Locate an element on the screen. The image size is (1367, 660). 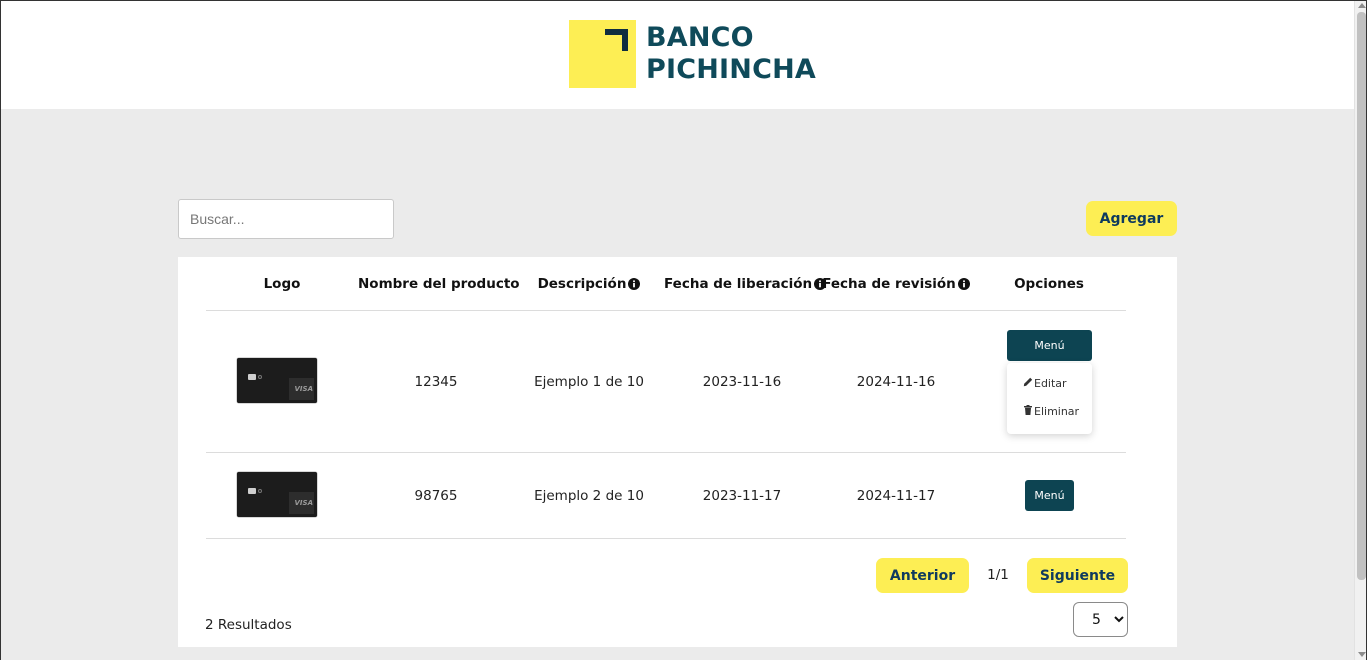
cell-revision-date: 2024-11-17 is located at coordinates (896, 496).